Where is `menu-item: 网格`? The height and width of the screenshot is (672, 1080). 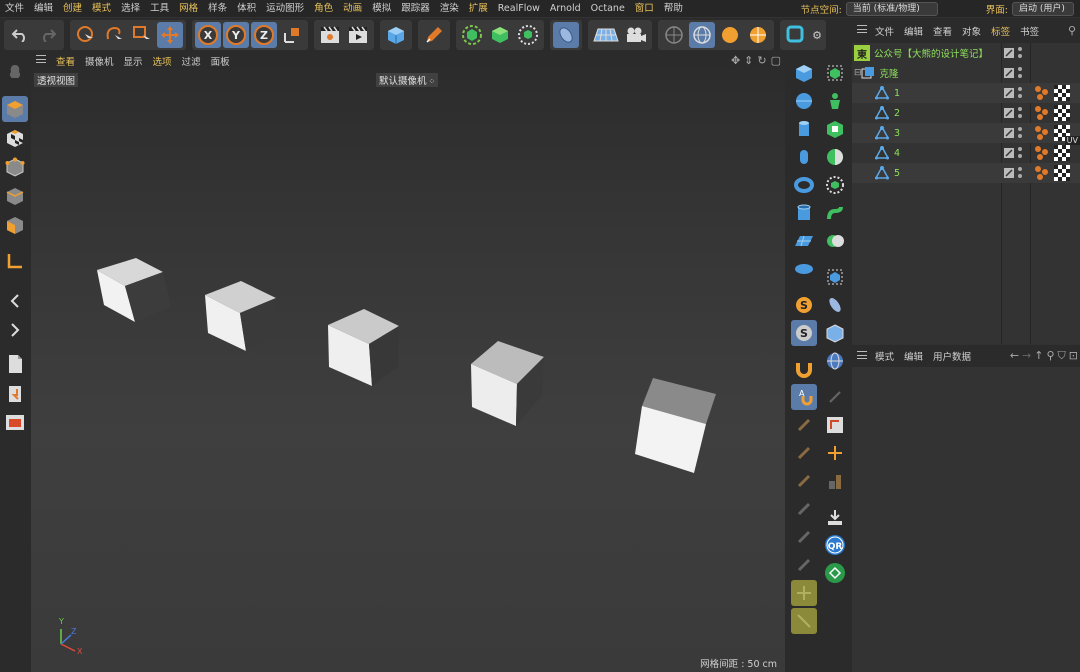
menu-item: 网格 is located at coordinates (188, 8).